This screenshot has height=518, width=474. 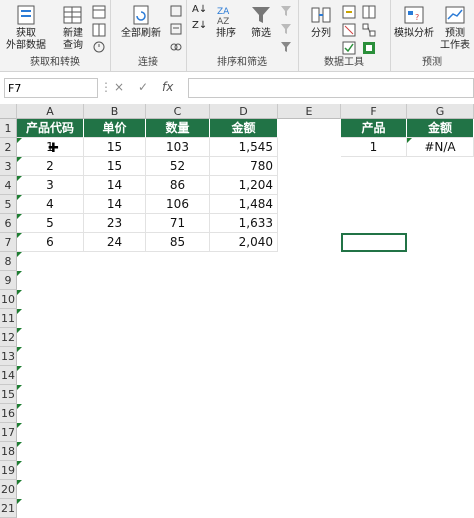 I want to click on table2-cell: 1, so click(x=374, y=147).